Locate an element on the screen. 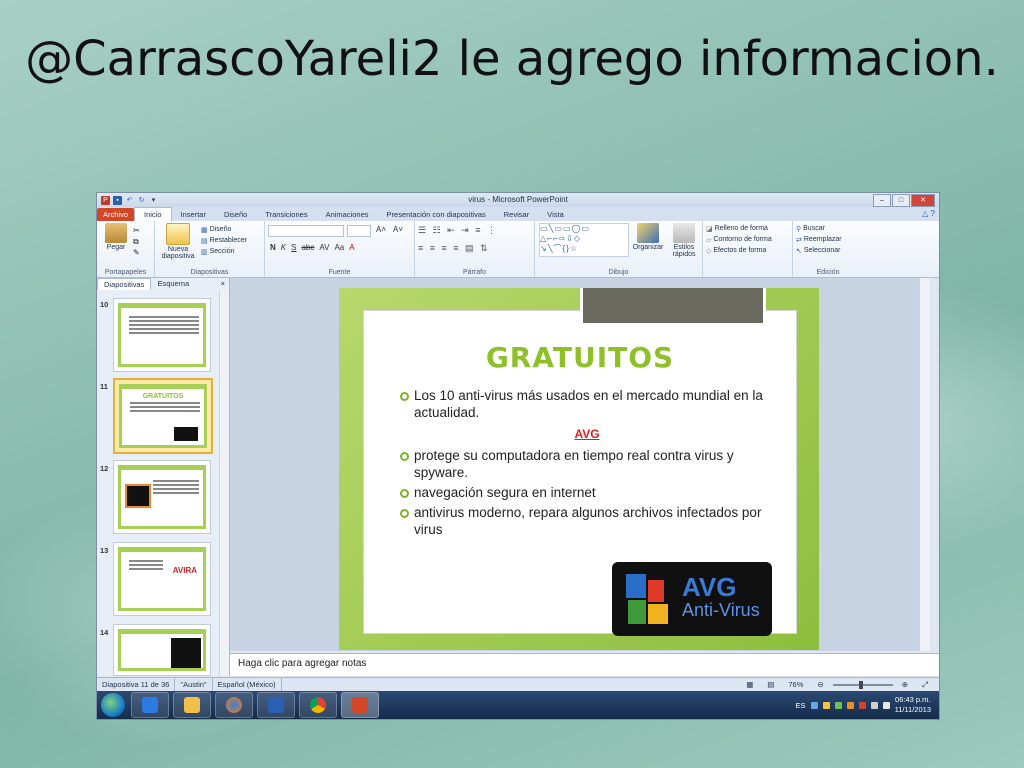  system-tray: ES 06:43 p.m. 11/11/2013 is located at coordinates (863, 705).